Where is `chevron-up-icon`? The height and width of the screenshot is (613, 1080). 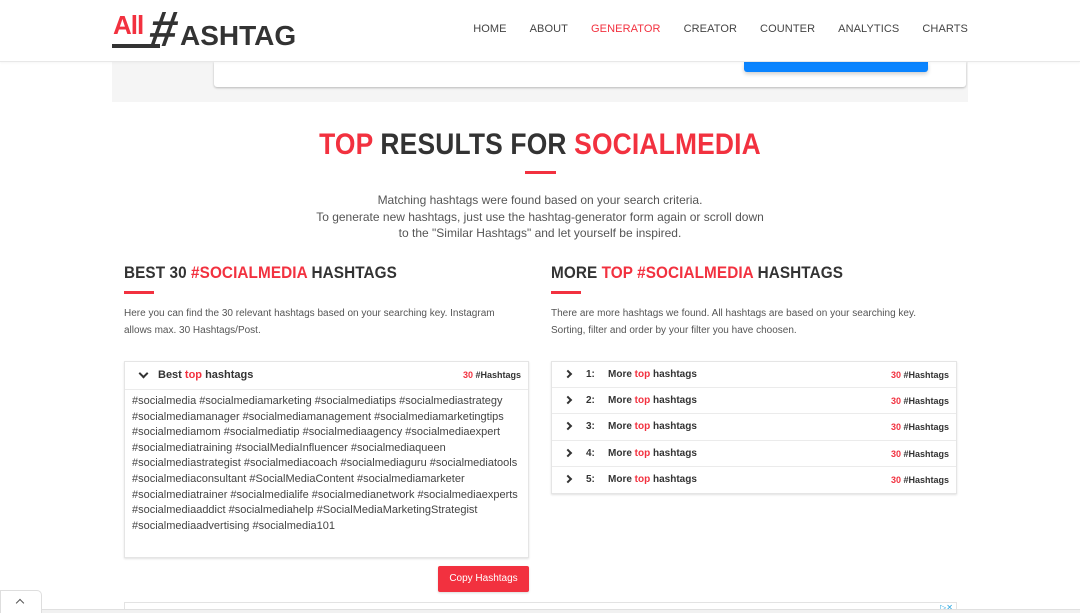
chevron-up-icon is located at coordinates (20, 603).